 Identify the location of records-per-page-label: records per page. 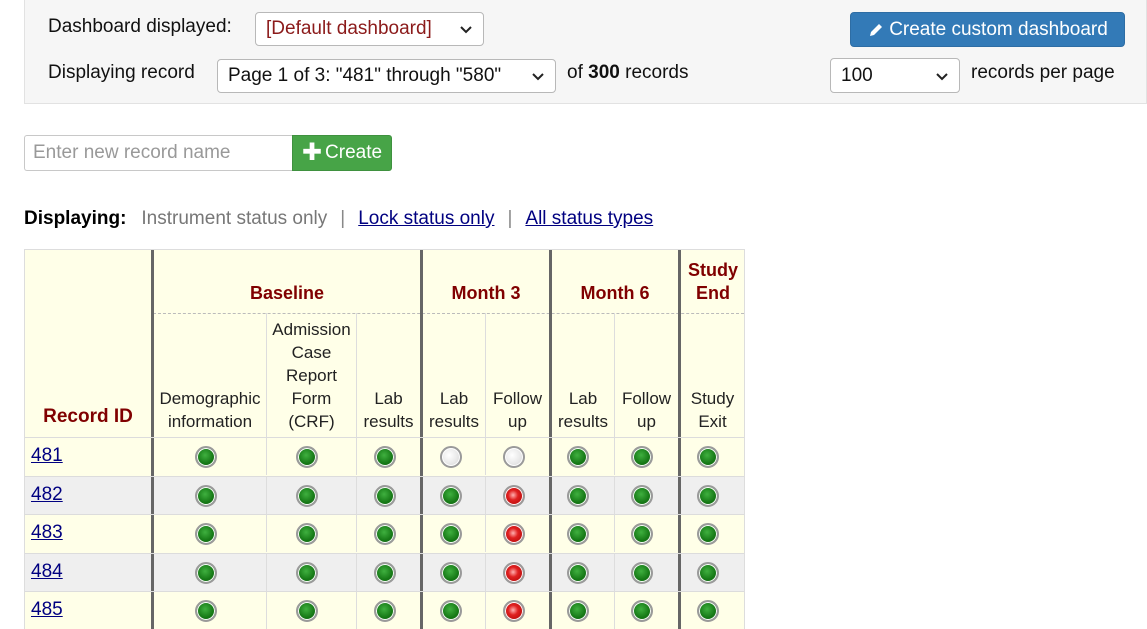
(1043, 72).